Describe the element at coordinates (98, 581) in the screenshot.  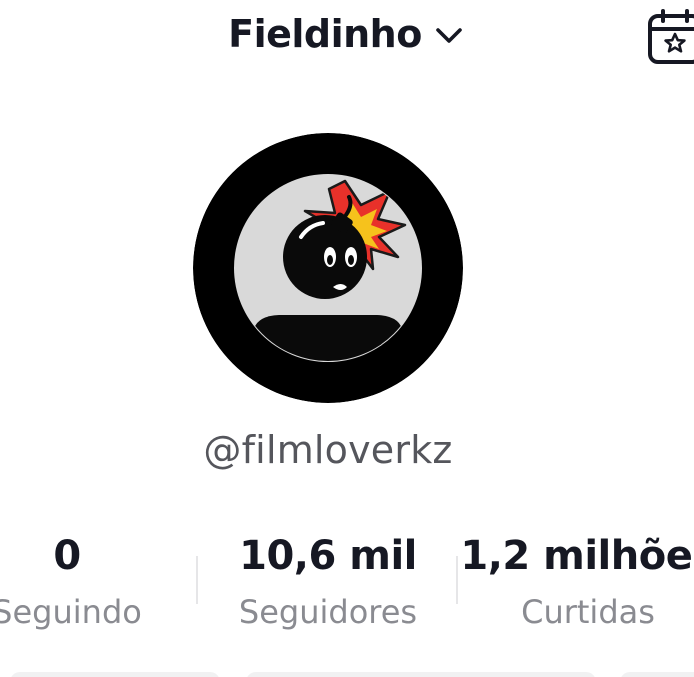
I see `stat-following: 0 Seguindo` at that location.